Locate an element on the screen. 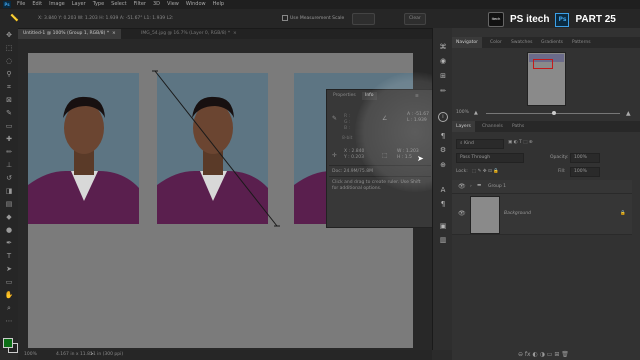 The image size is (640, 360). doc-size: Doc: 24.9M/75.8M is located at coordinates (352, 171).